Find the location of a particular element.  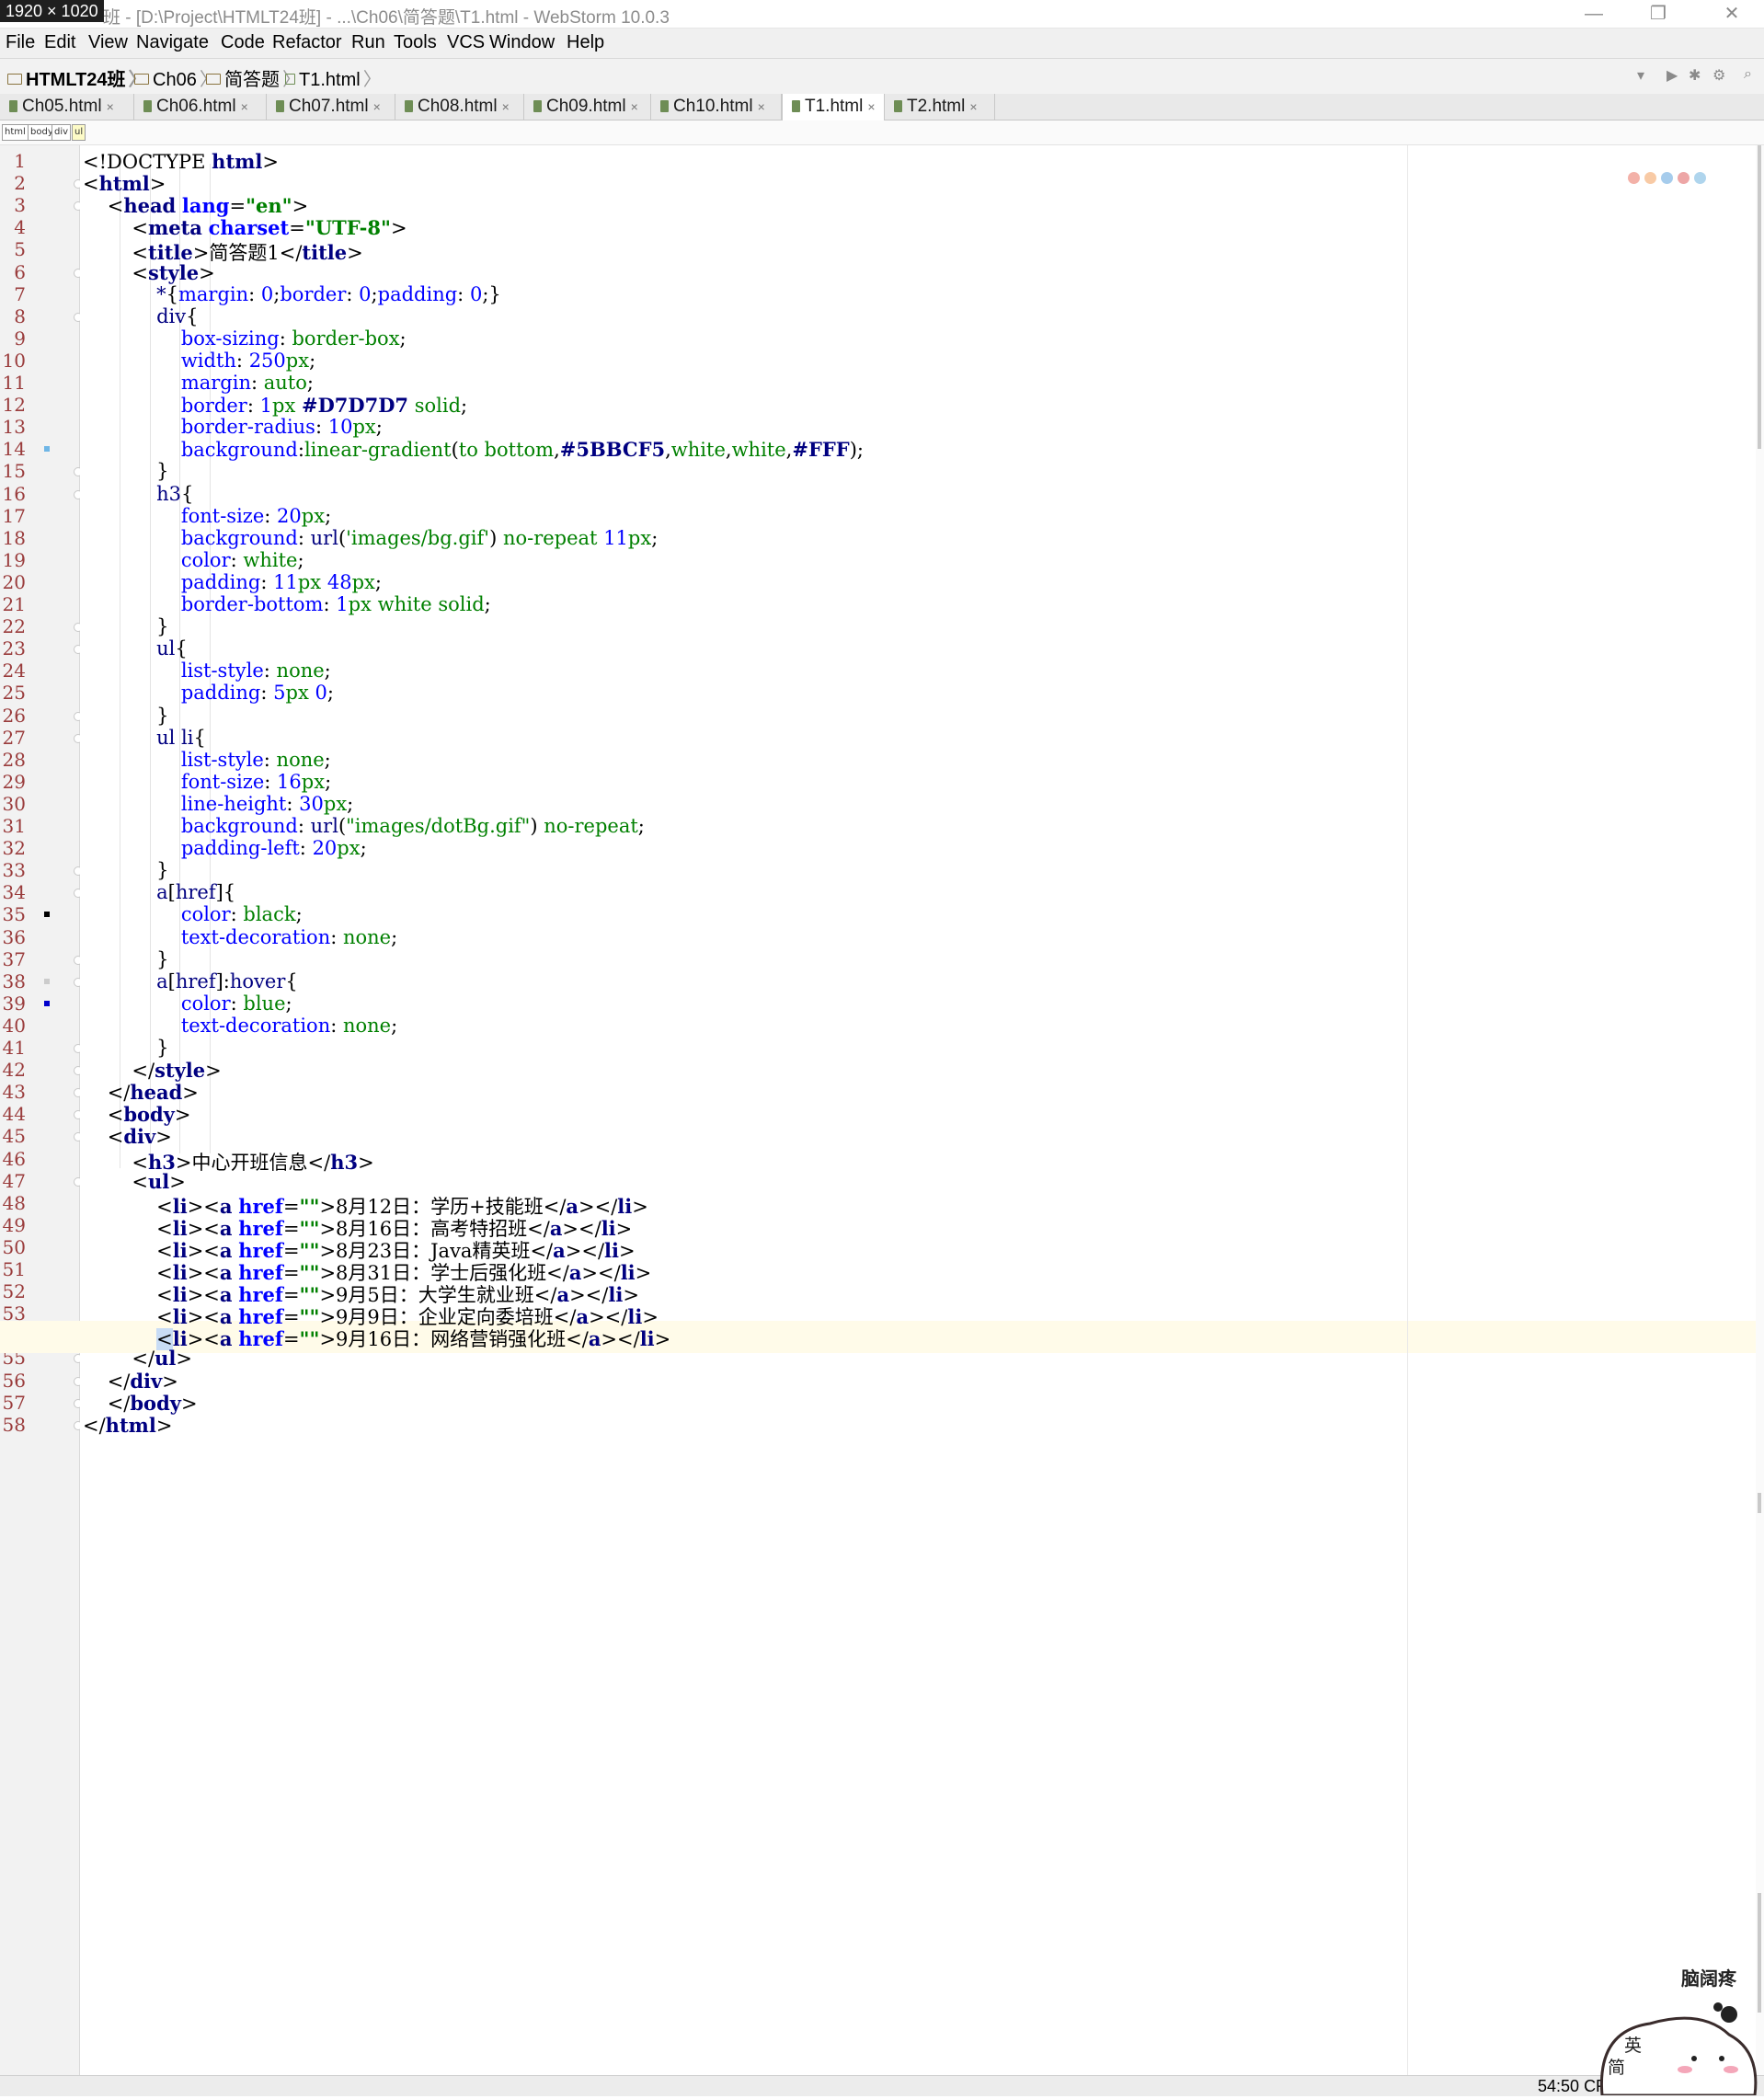

line-number: 50 is located at coordinates (13, 1247).